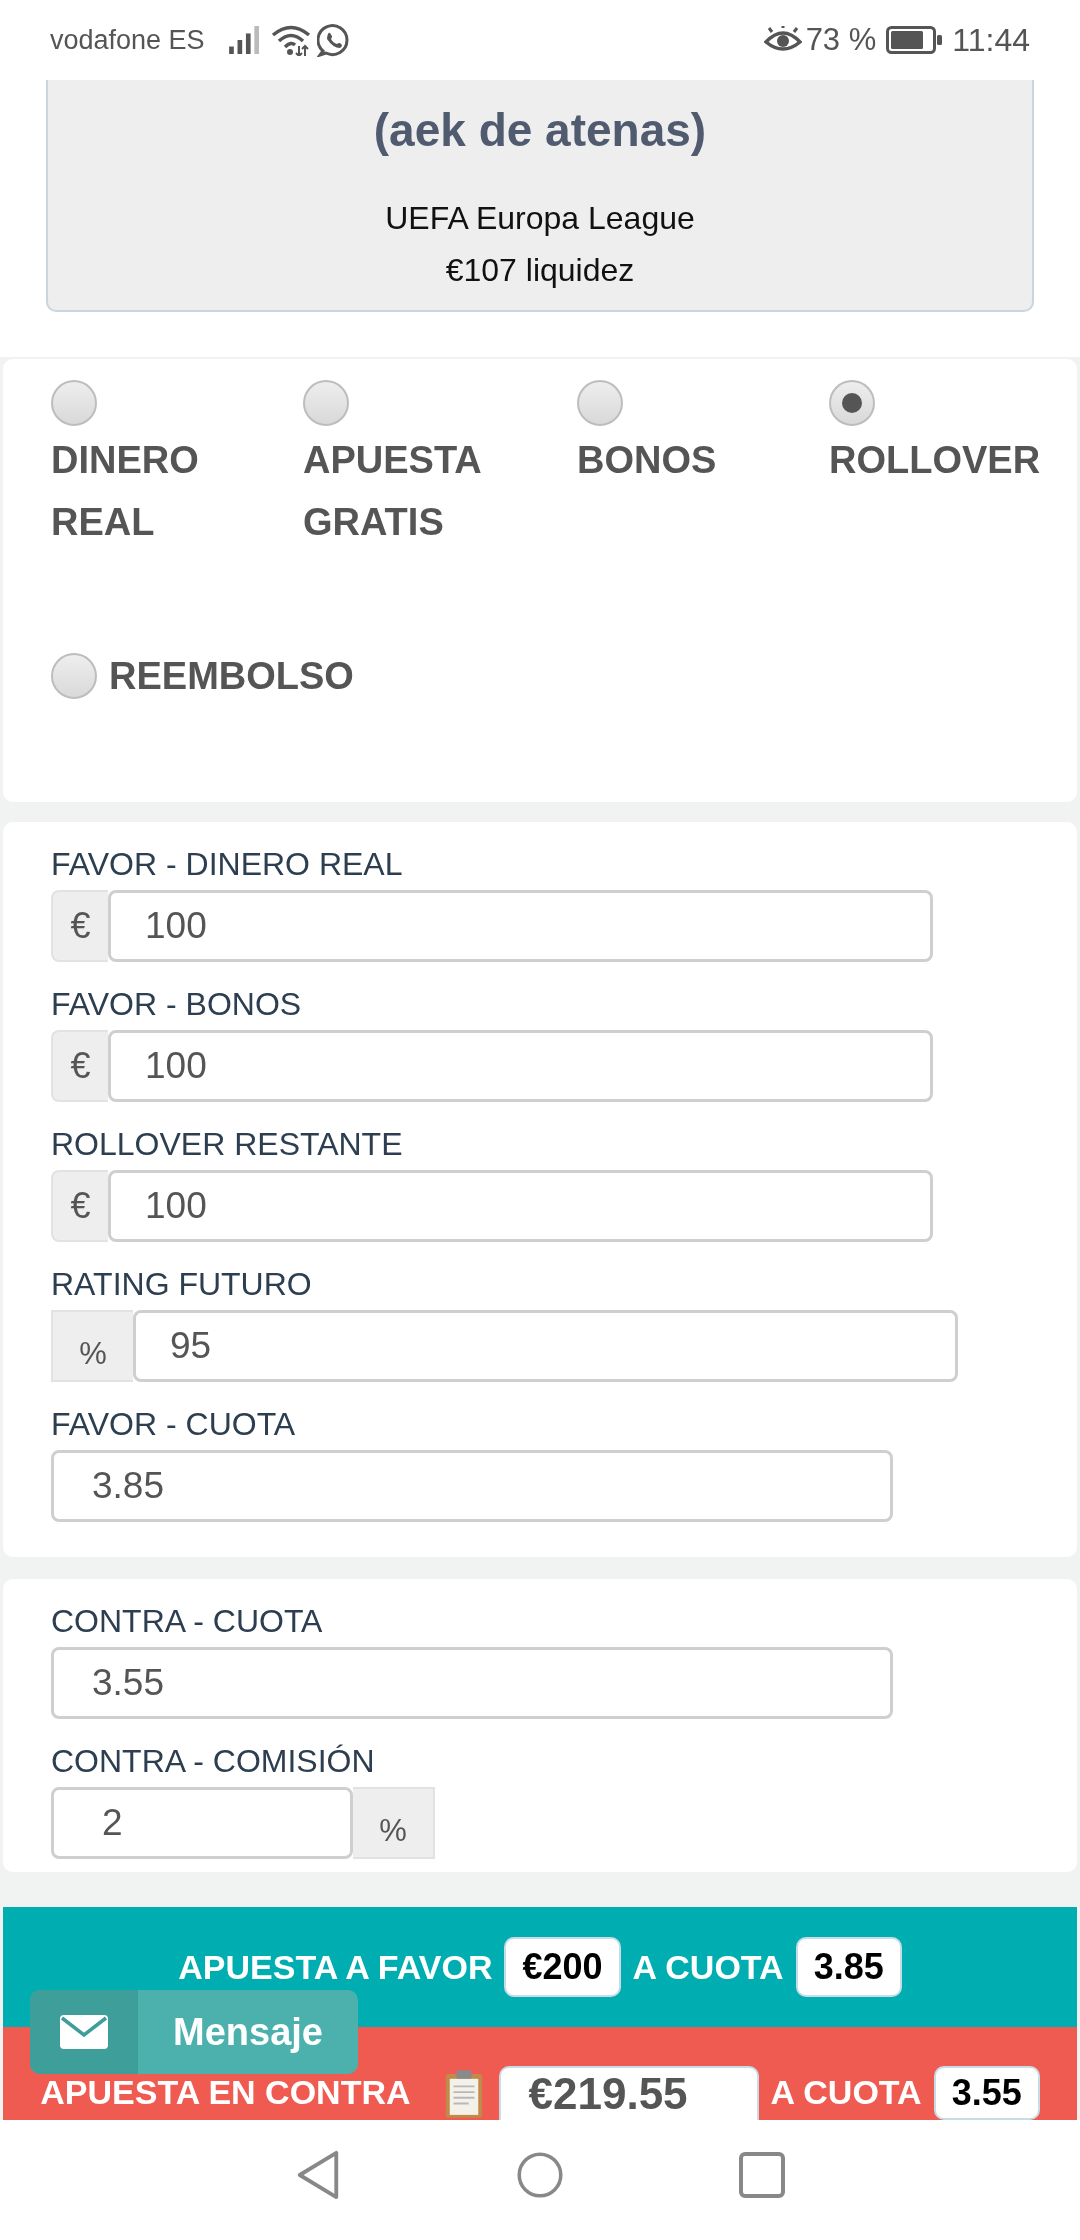 Image resolution: width=1080 pixels, height=2240 pixels. What do you see at coordinates (472, 1486) in the screenshot?
I see `number-input: 3.85` at bounding box center [472, 1486].